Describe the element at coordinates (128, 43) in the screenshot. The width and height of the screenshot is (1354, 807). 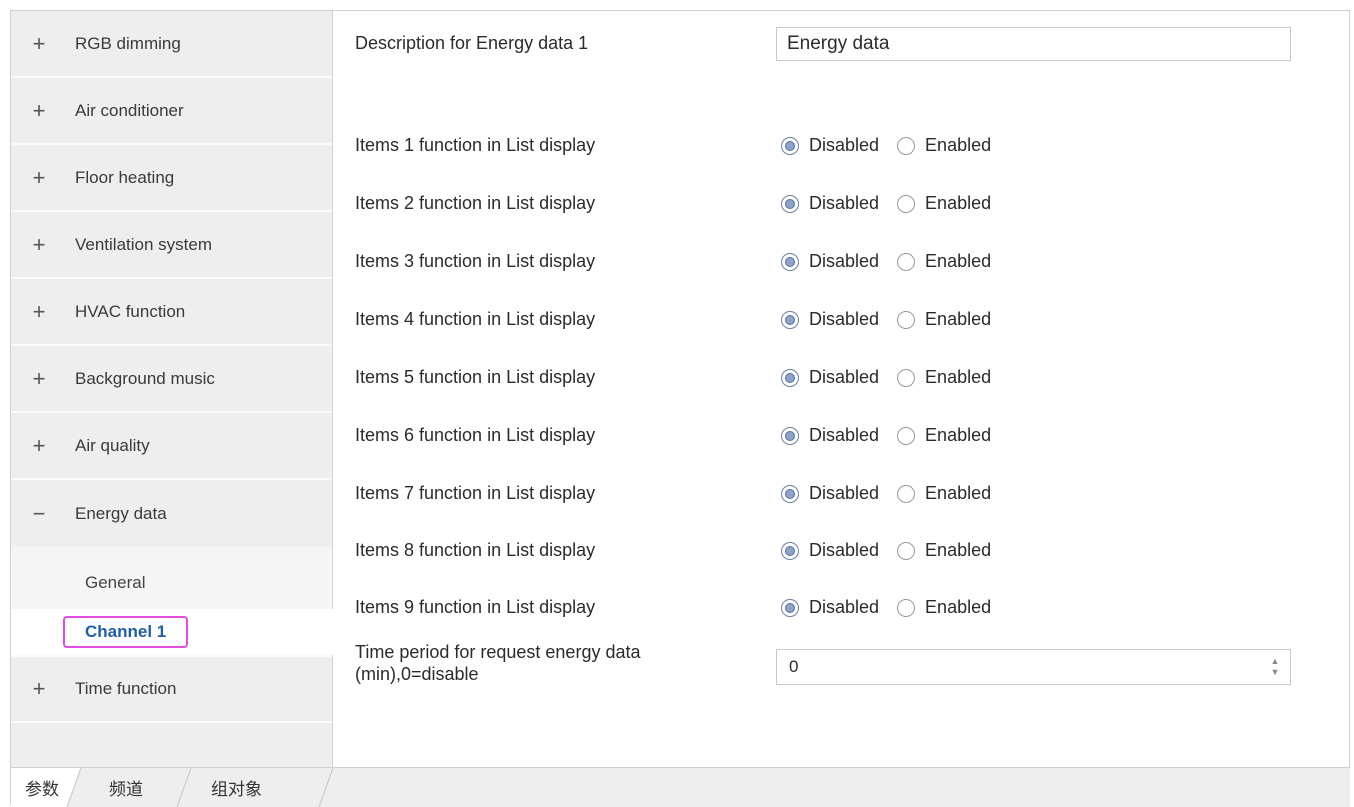
I see `sidebar-item-label: RGB dimming` at that location.